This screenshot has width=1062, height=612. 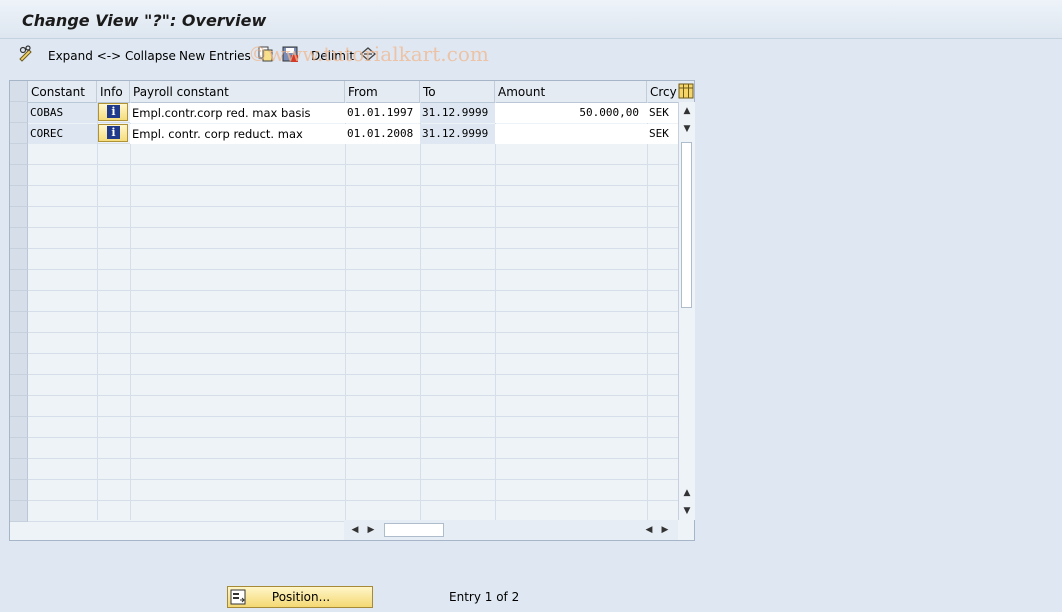 What do you see at coordinates (19, 91) in the screenshot?
I see `select-all-corner` at bounding box center [19, 91].